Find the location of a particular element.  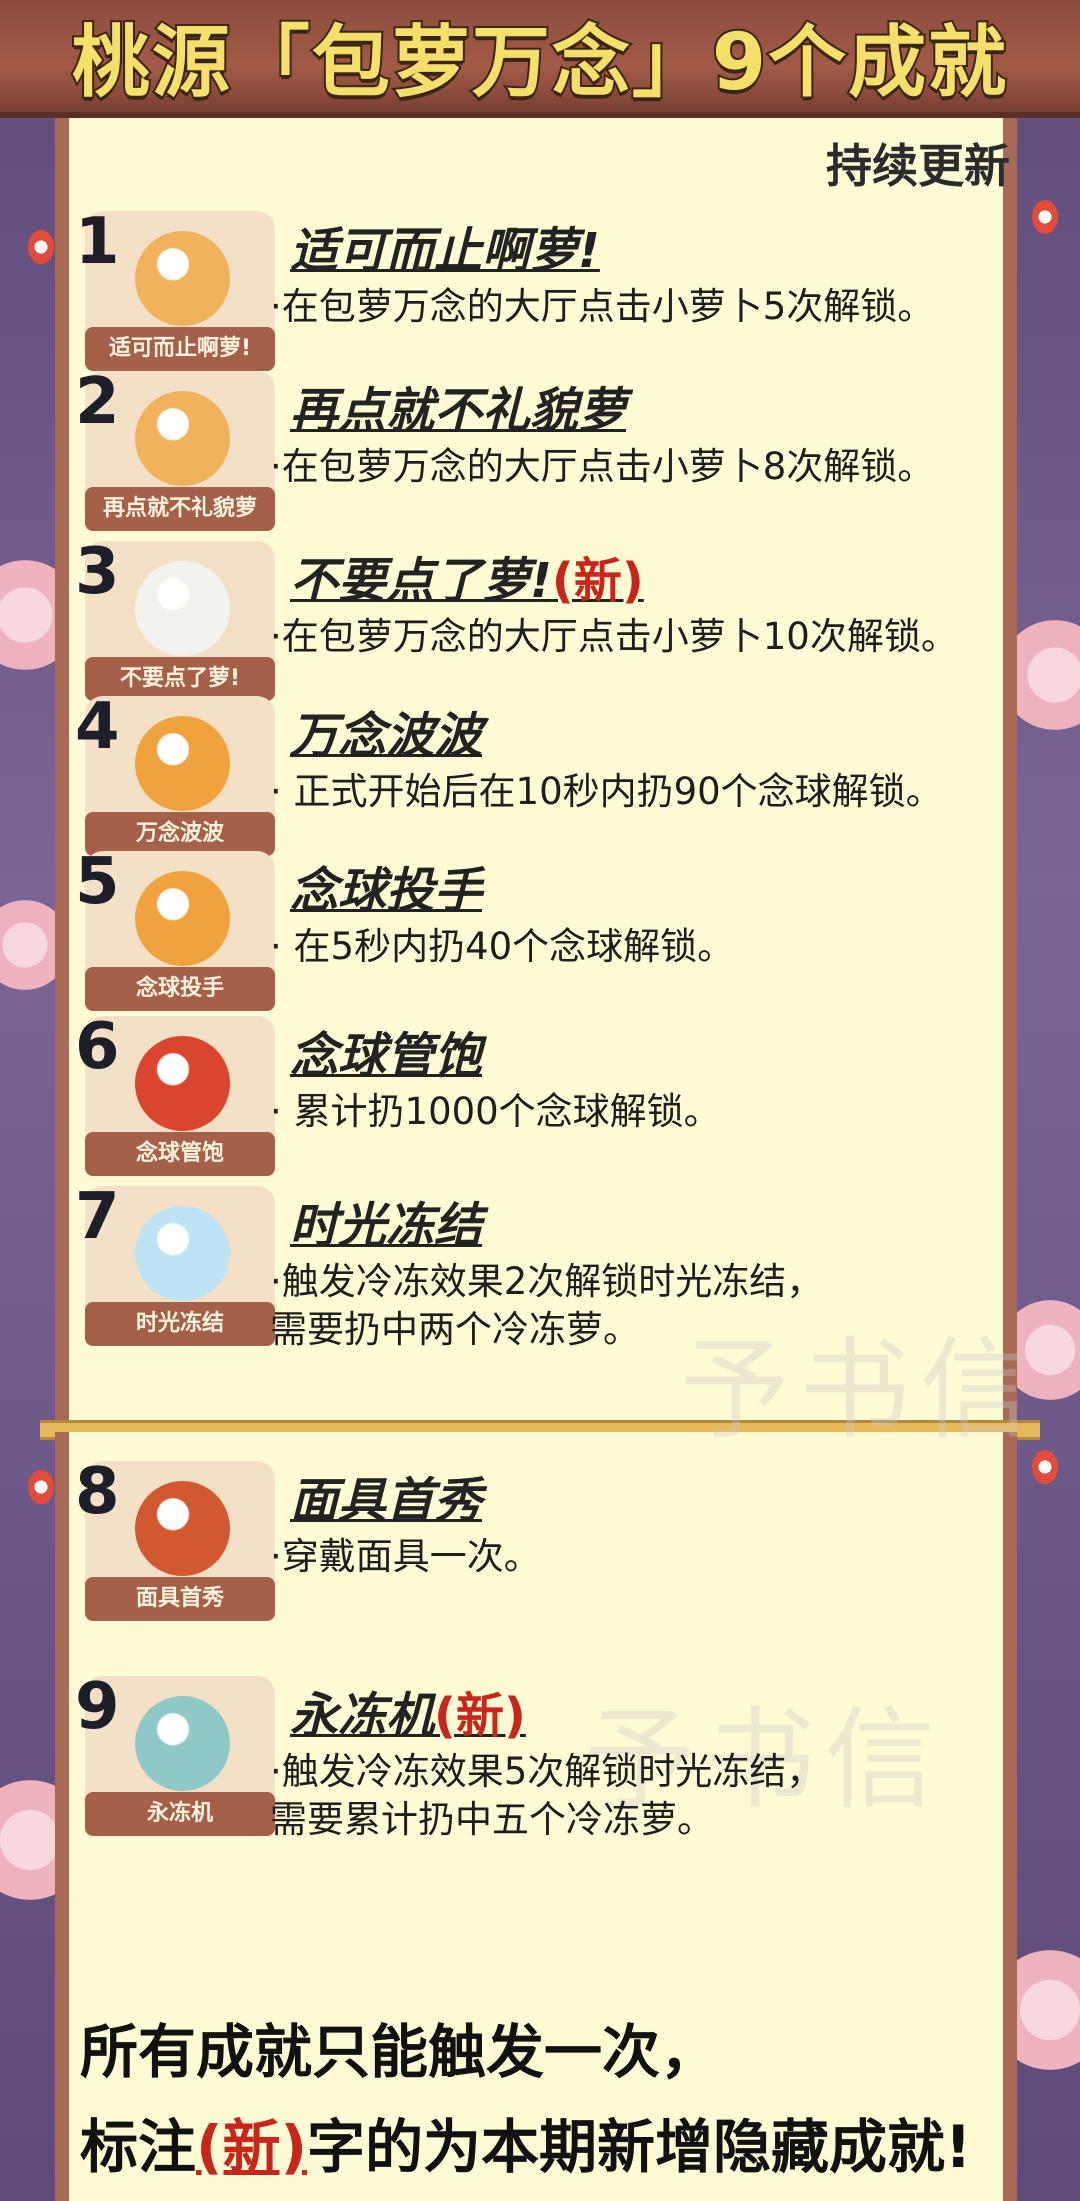

badge-label: 时光冻结 is located at coordinates (180, 1324).